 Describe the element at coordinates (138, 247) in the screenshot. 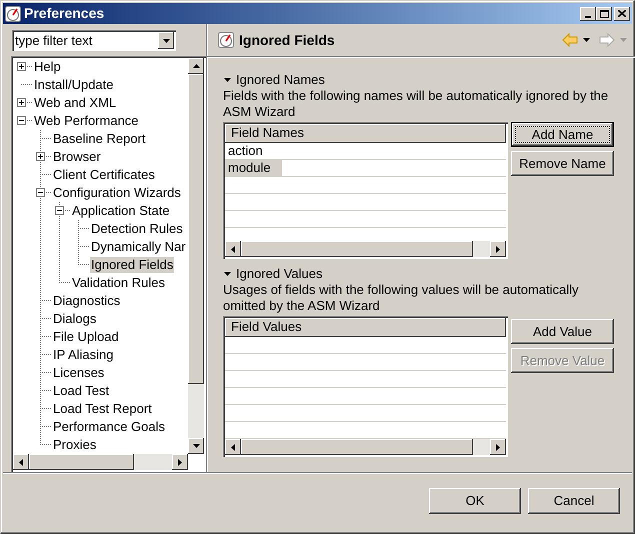

I see `tree-item: Dynamically Nar` at that location.